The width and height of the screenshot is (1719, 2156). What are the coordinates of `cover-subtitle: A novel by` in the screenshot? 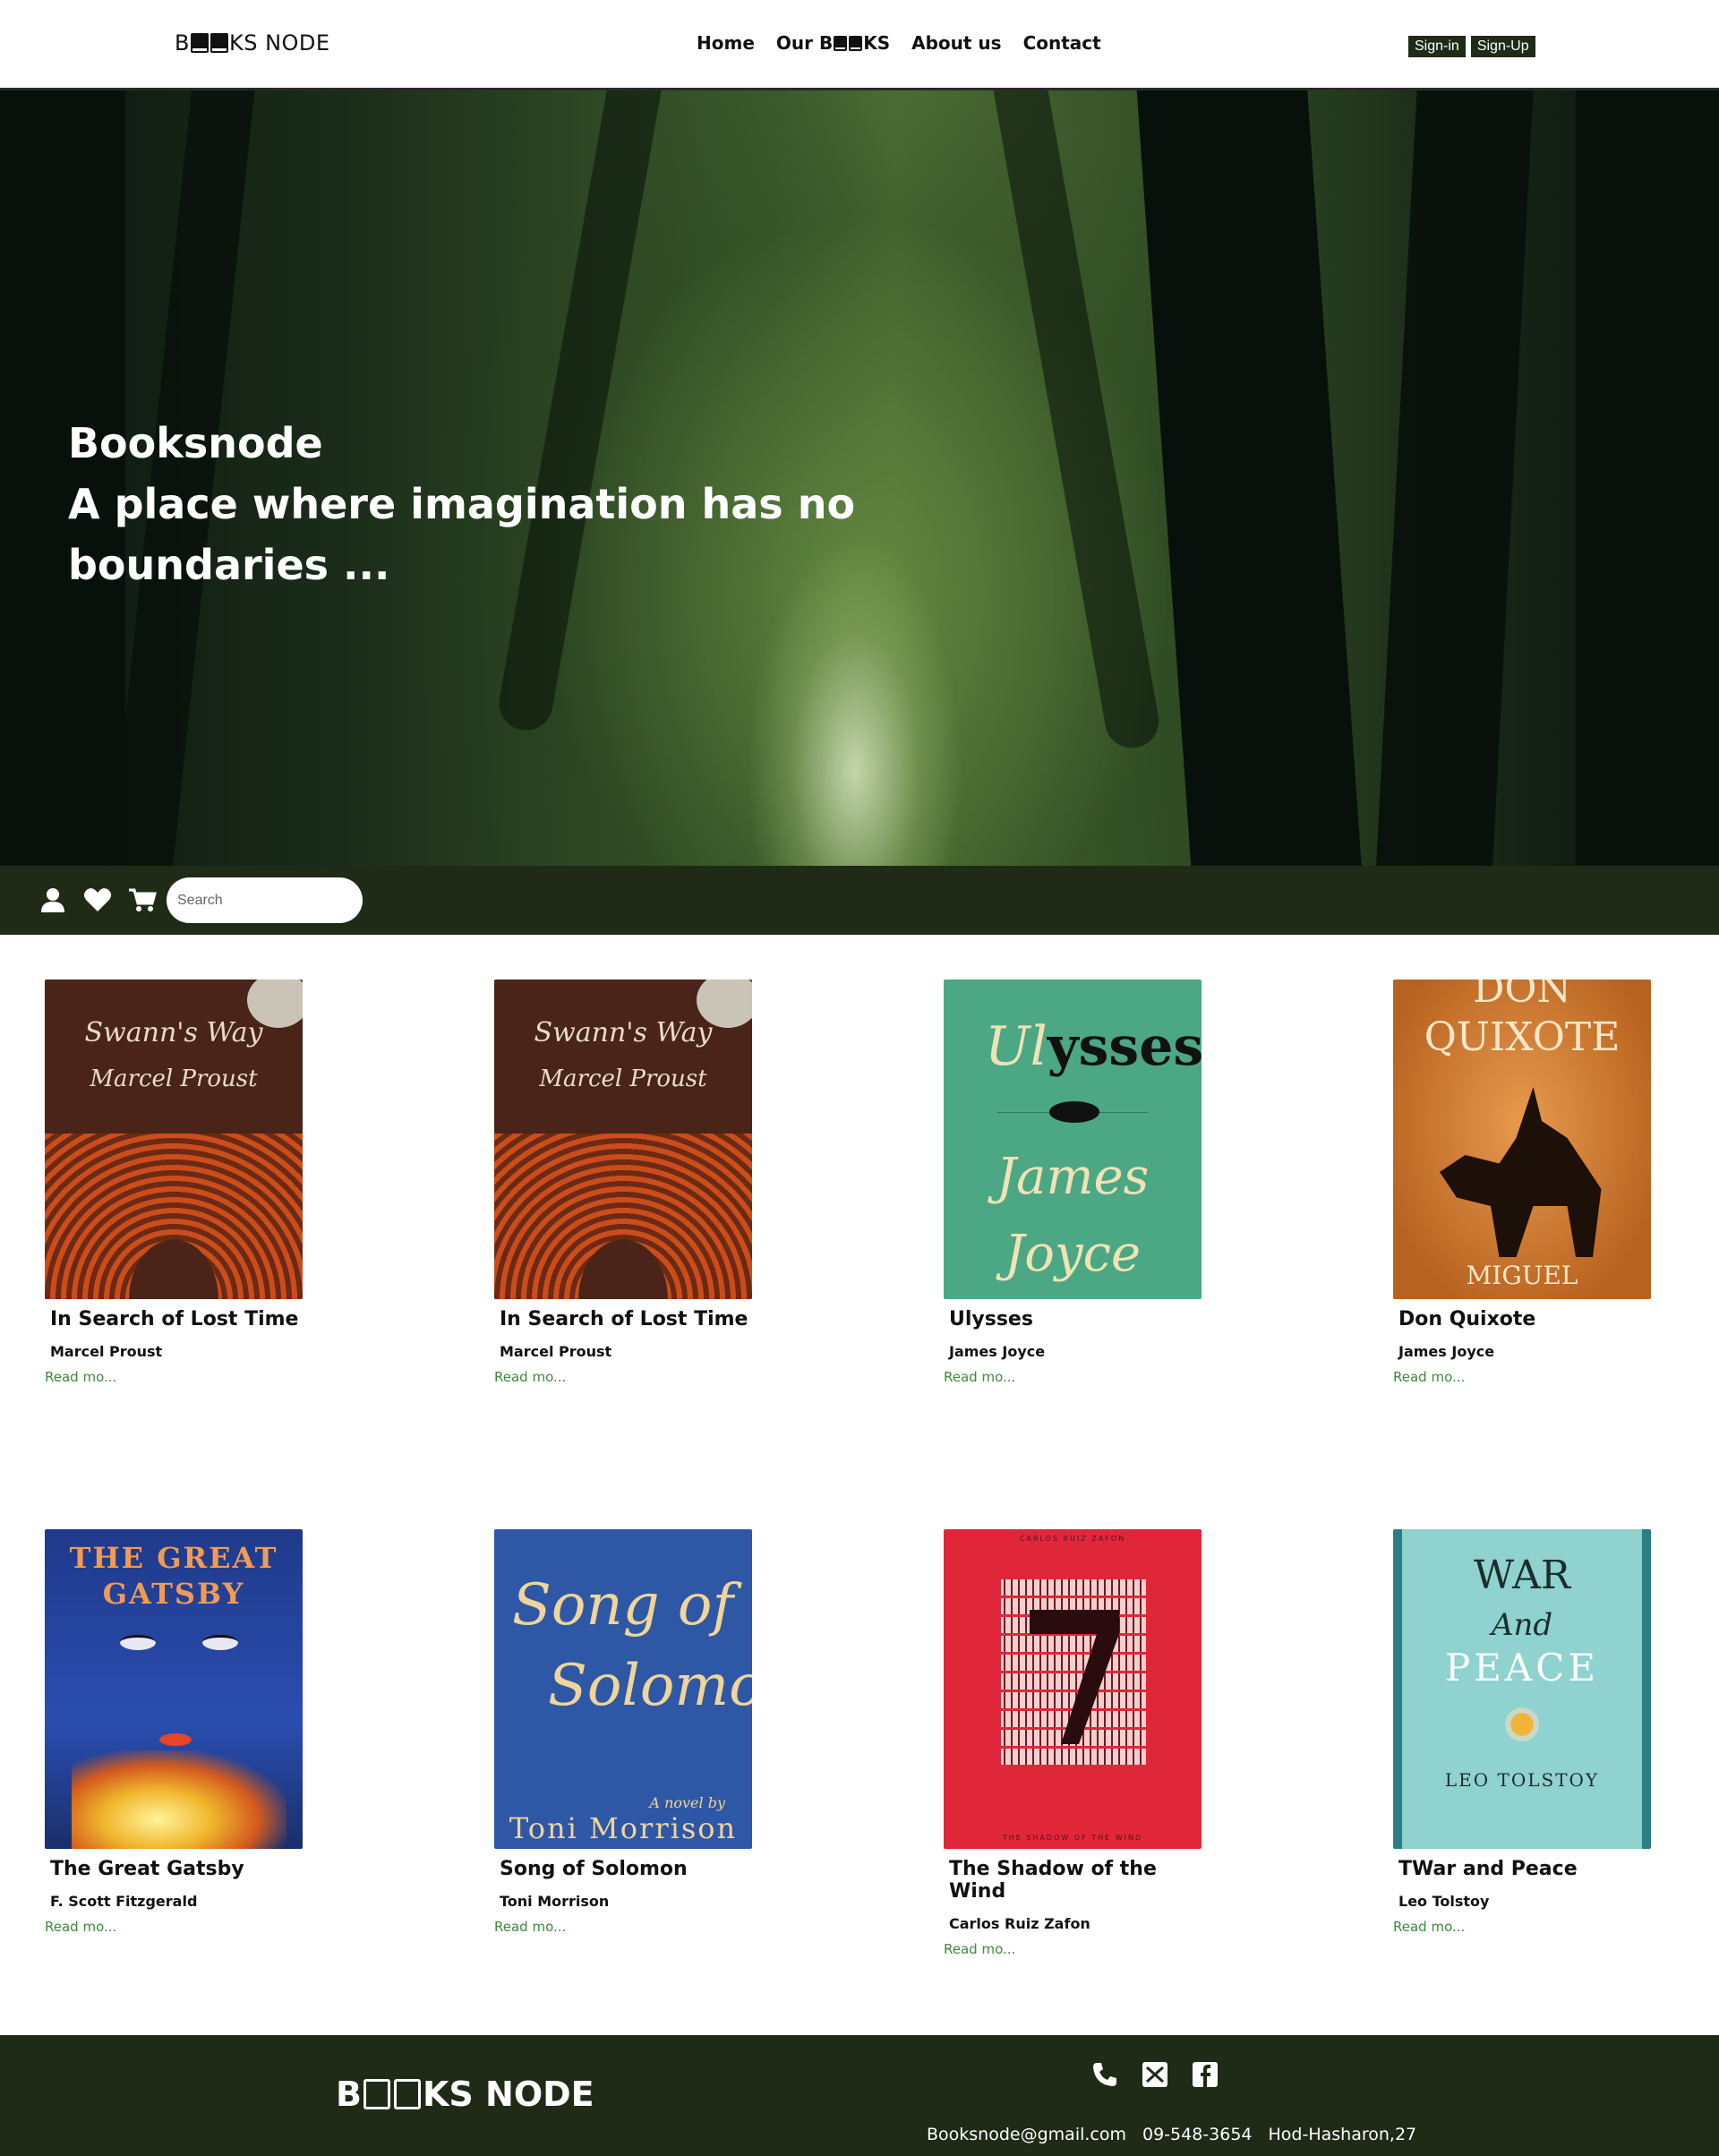 It's located at (687, 1802).